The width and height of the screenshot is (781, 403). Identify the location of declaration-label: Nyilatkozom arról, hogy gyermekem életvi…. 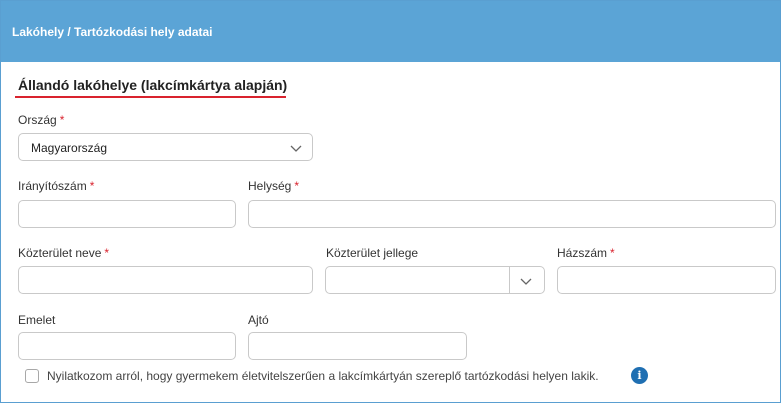
(323, 376).